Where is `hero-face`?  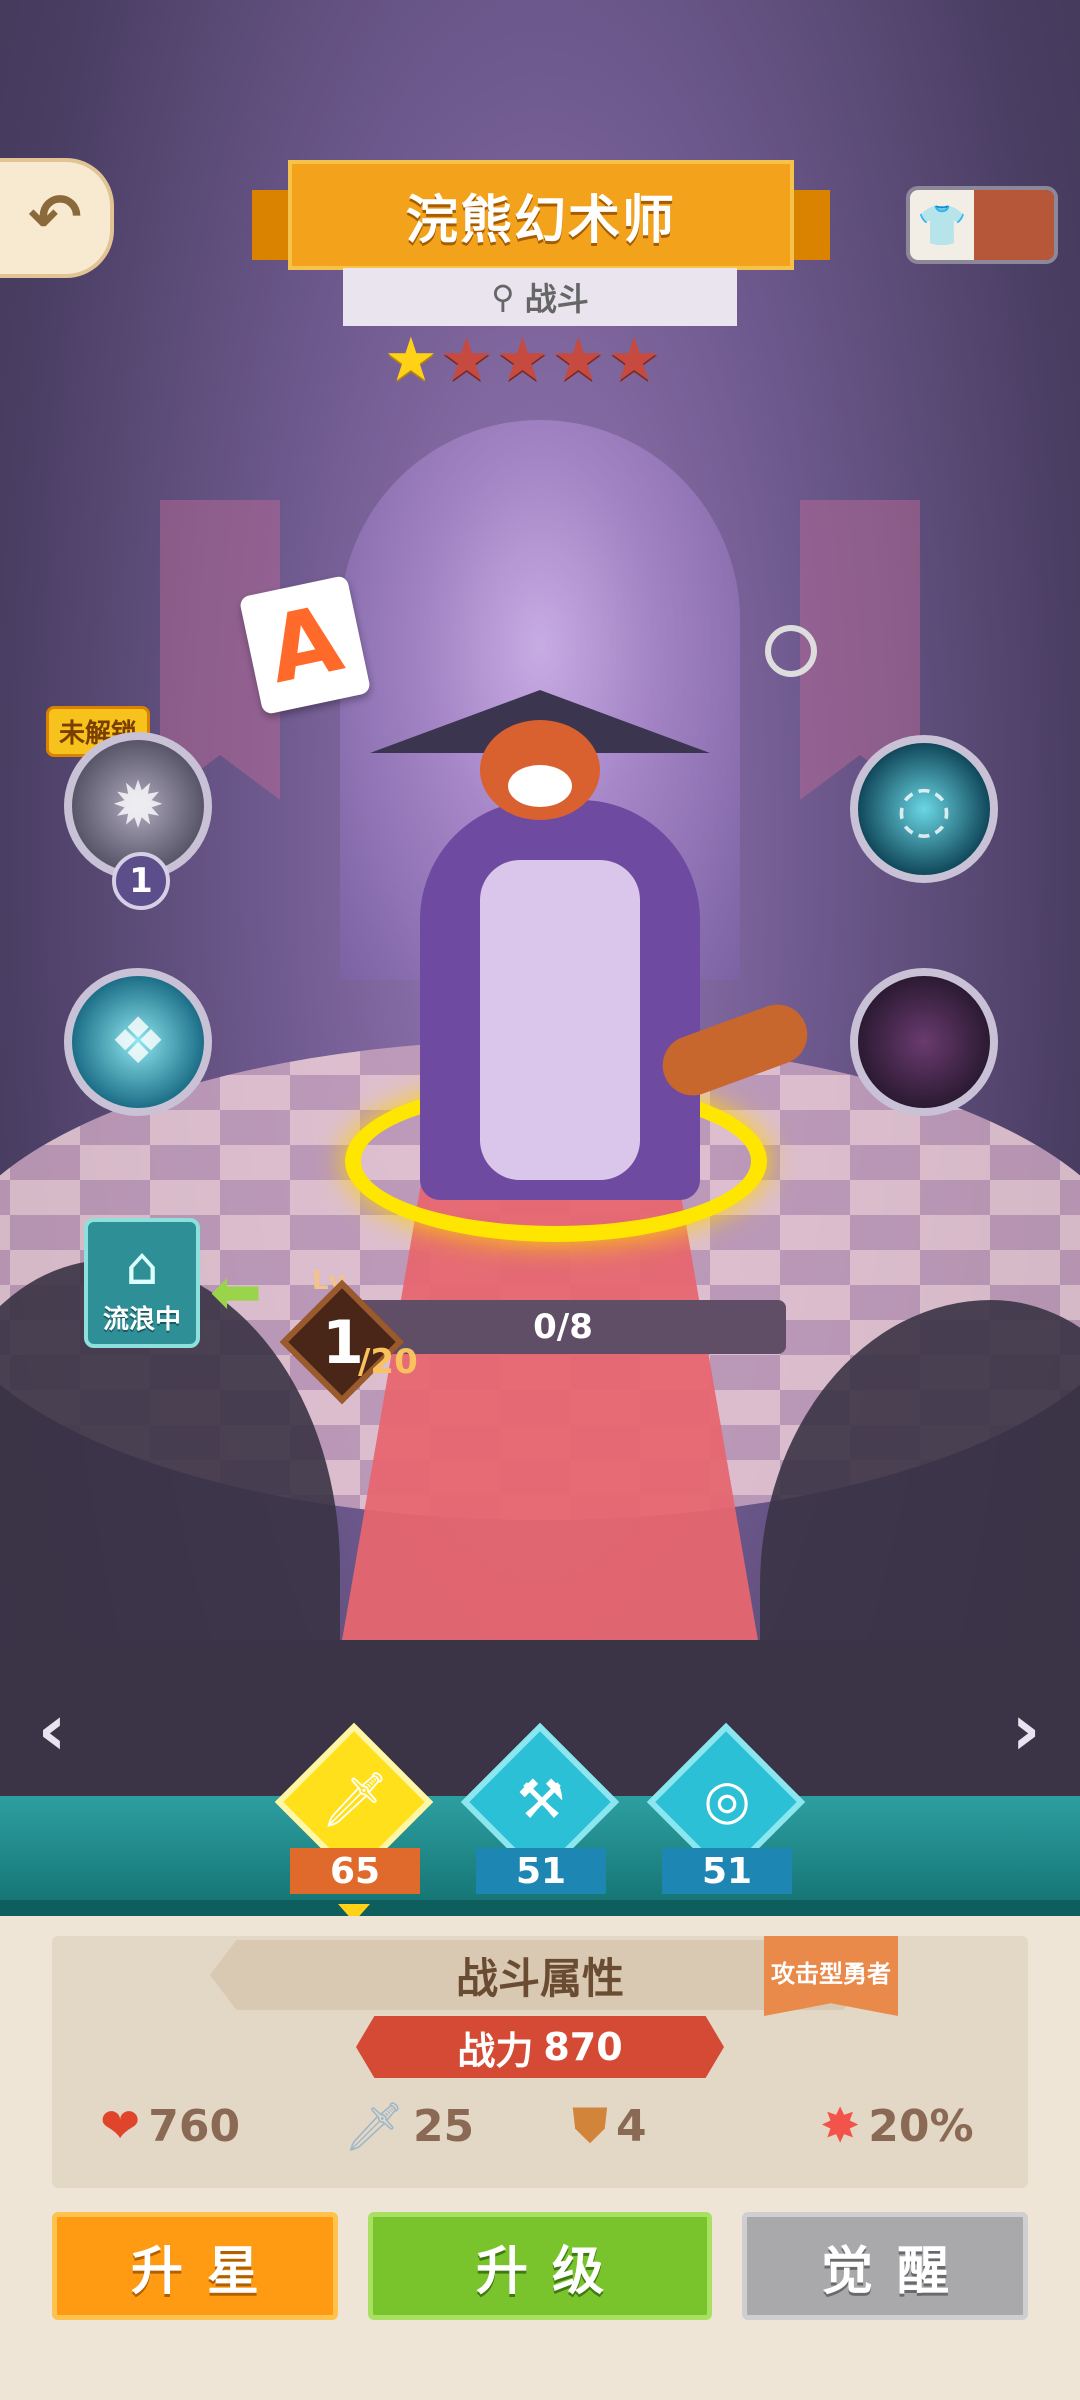
hero-face is located at coordinates (540, 770).